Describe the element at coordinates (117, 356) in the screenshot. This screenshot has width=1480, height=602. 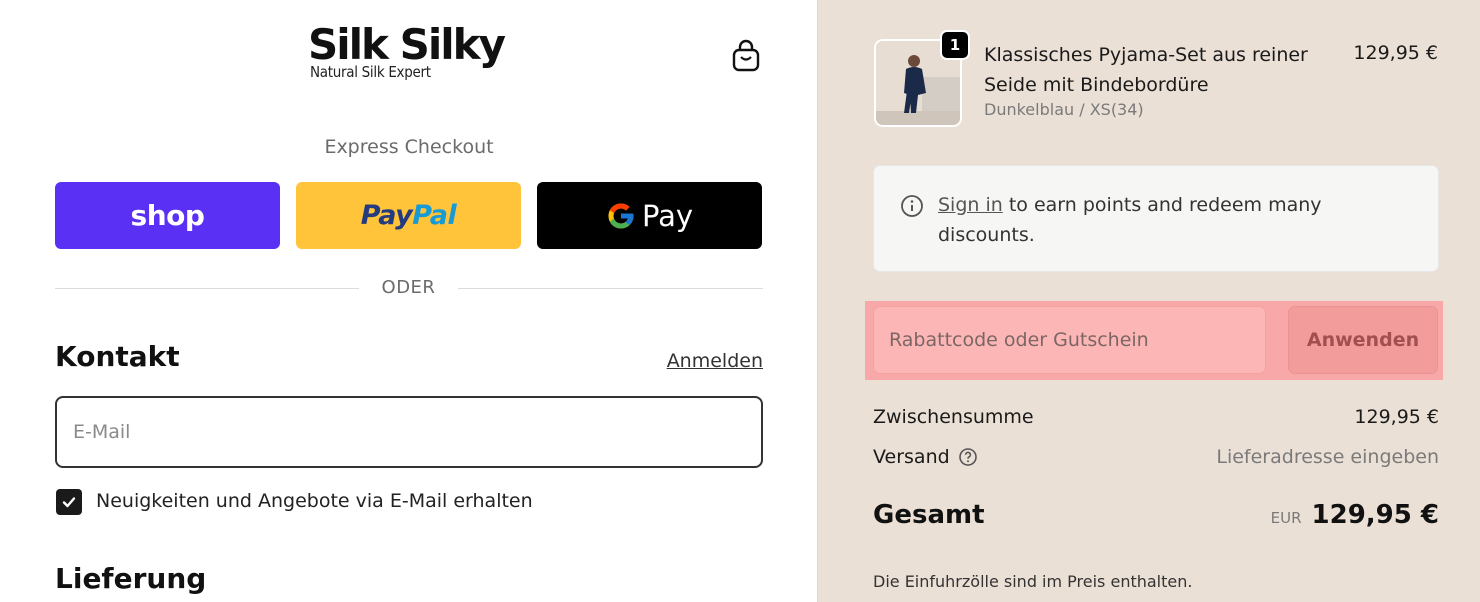
I see `contact-heading: Kontakt` at that location.